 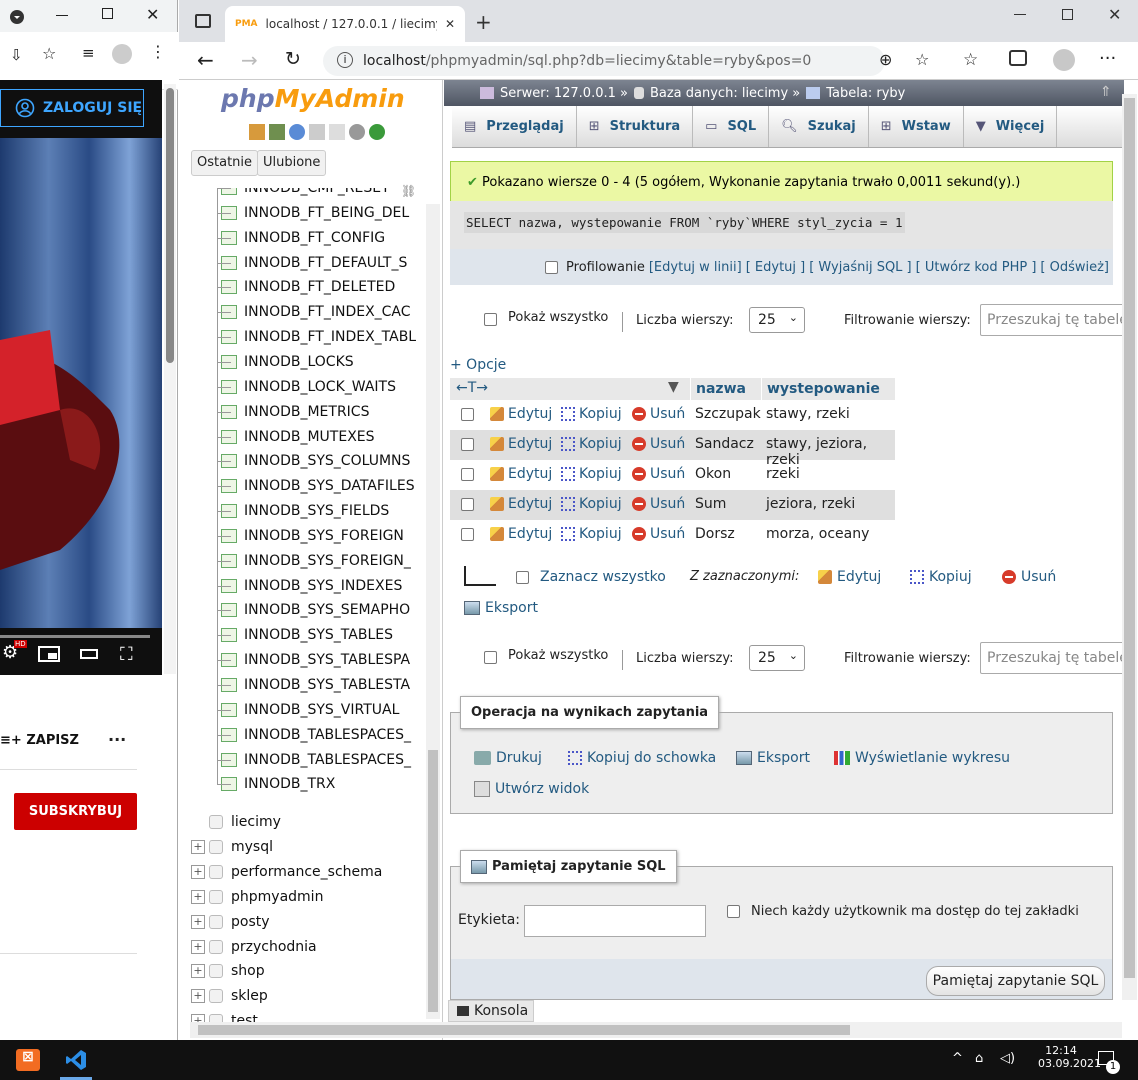 I want to click on close-icon: ✕, so click(x=152, y=14).